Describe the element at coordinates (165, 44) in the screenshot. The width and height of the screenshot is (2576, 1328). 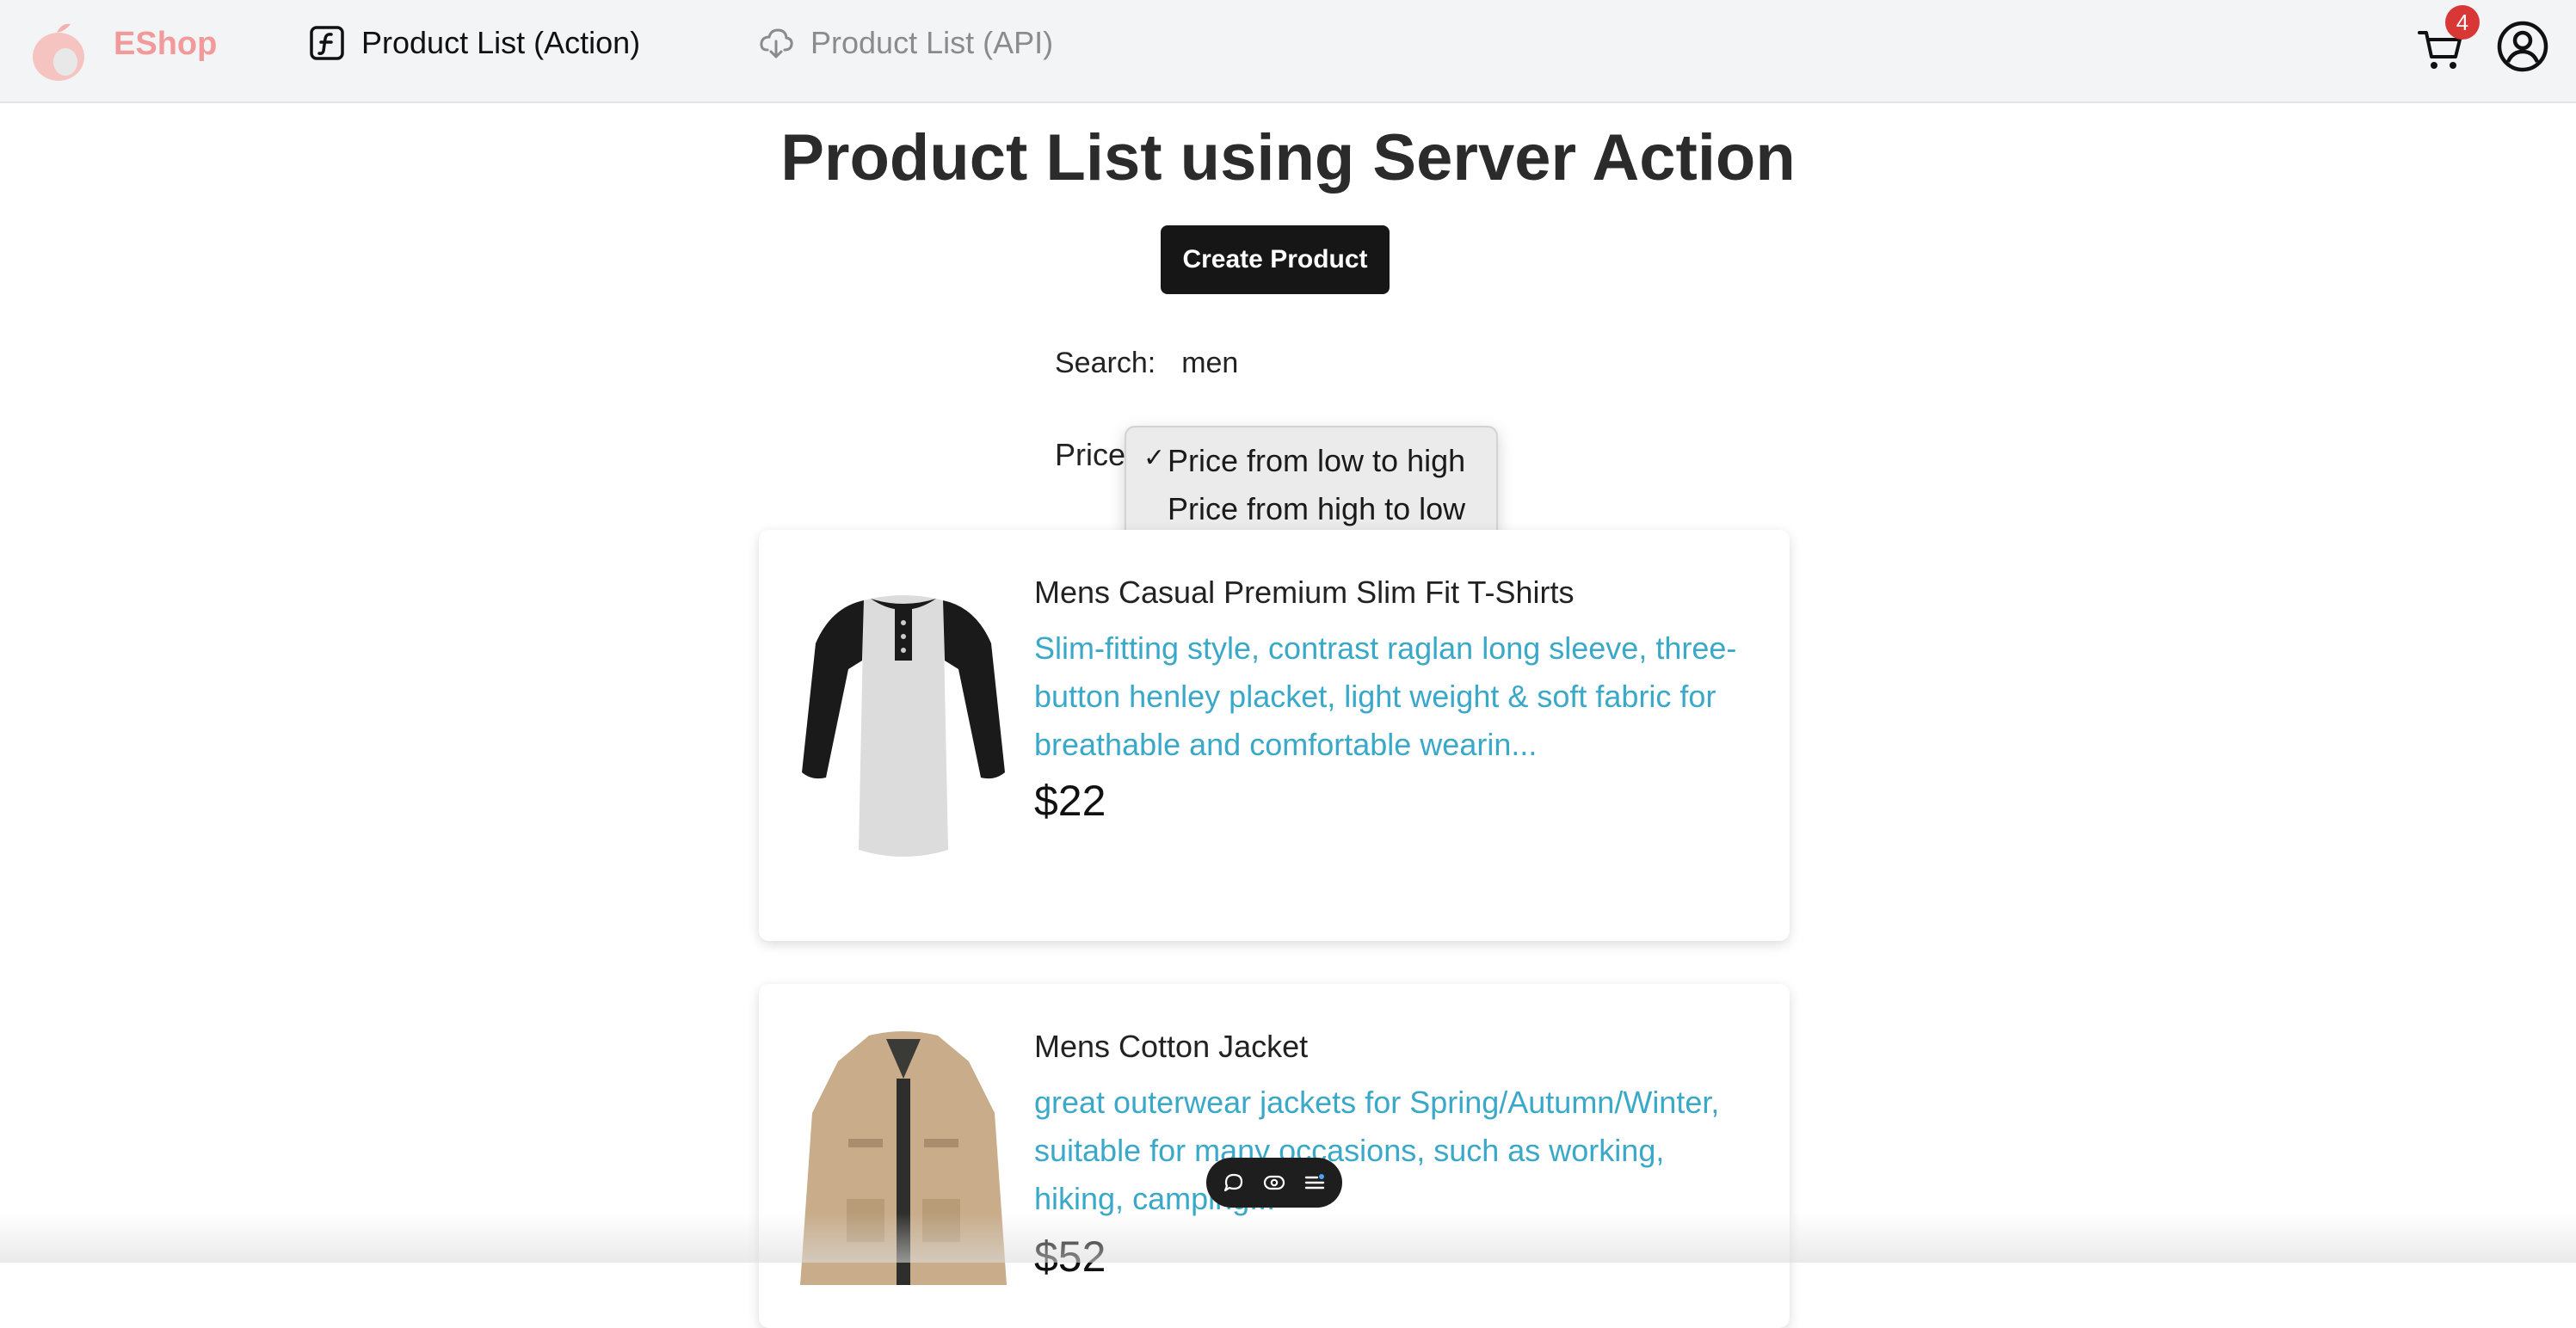
I see `brand-name: EShop` at that location.